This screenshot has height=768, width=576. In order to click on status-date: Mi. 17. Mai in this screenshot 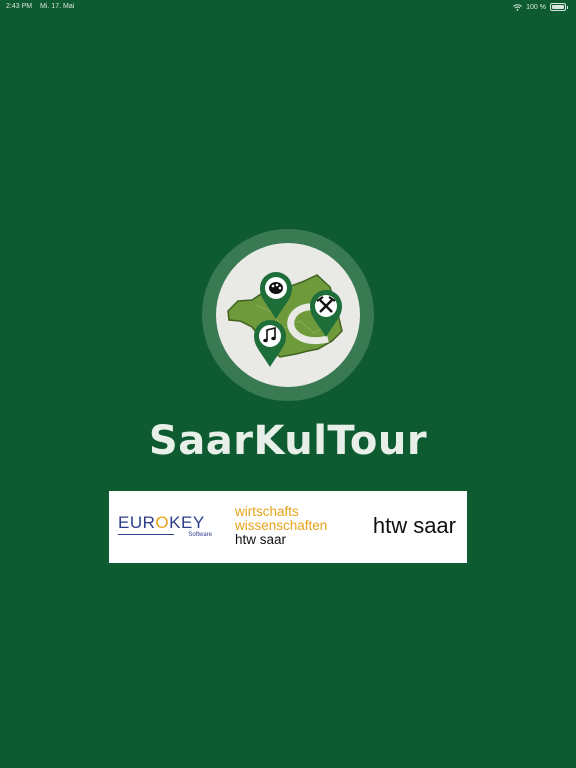, I will do `click(57, 6)`.